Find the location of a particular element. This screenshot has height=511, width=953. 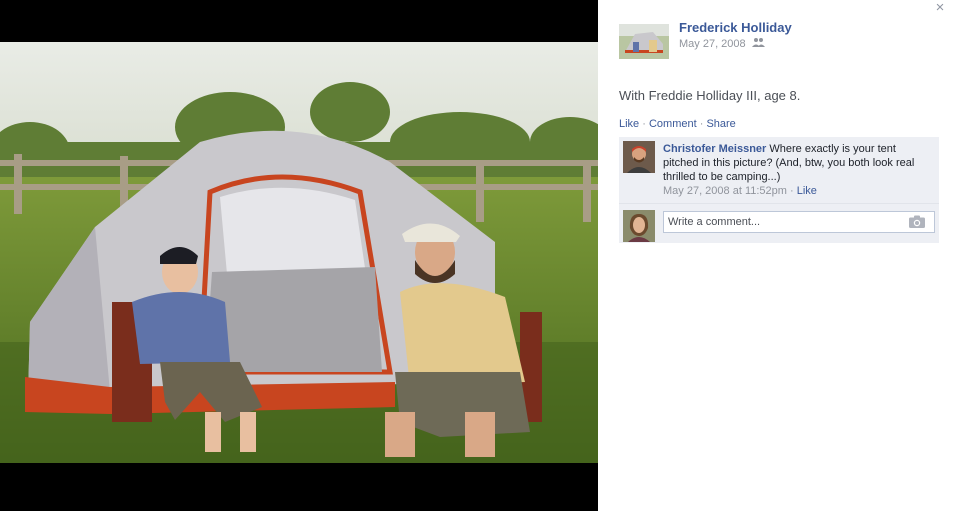

friends-icon is located at coordinates (758, 44).